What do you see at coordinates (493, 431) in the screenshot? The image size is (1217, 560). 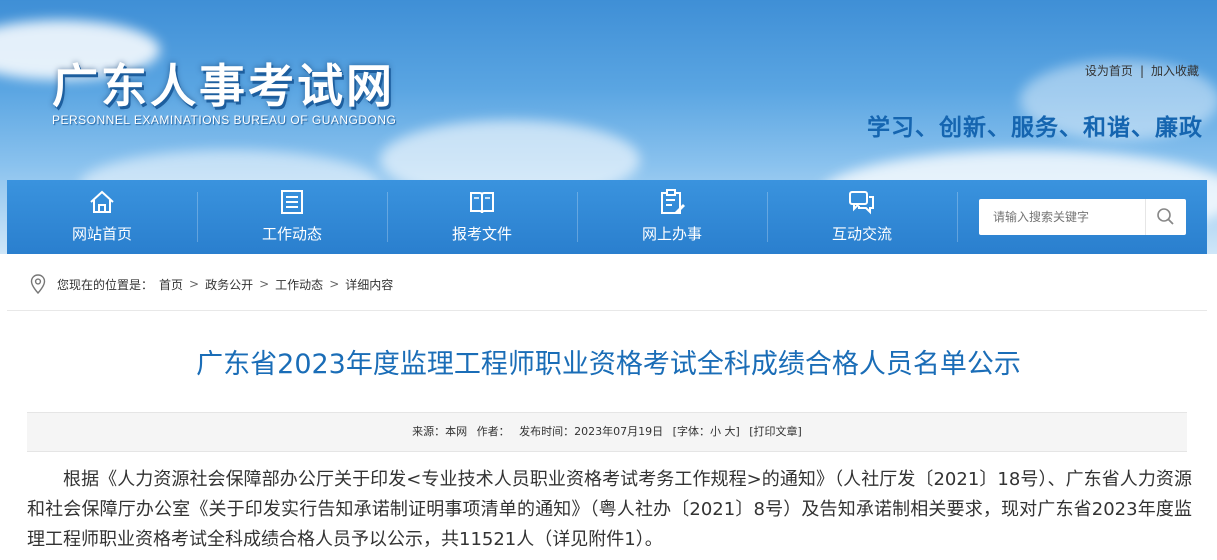 I see `article-author: 作者：` at bounding box center [493, 431].